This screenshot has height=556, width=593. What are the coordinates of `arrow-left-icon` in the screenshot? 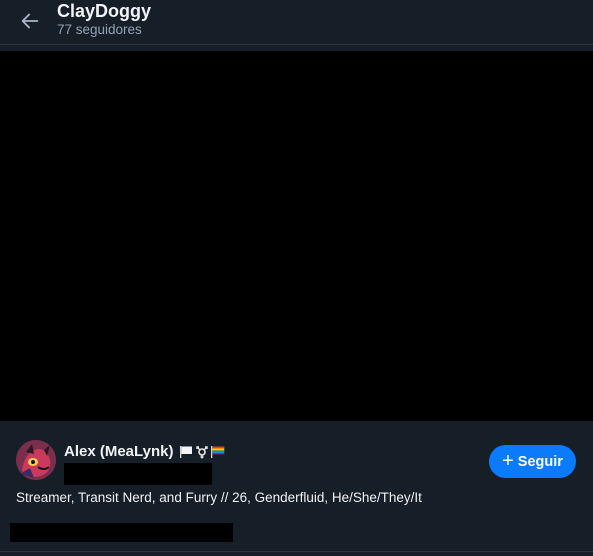 It's located at (30, 21).